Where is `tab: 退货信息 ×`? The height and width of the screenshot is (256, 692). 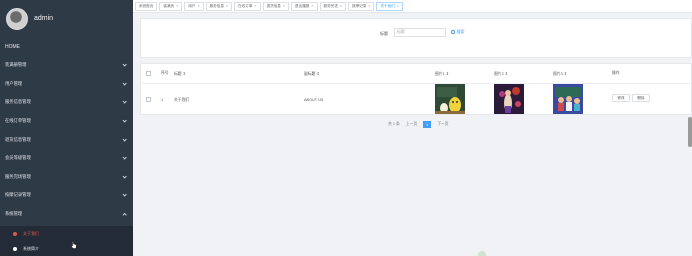
tab: 退货信息 × is located at coordinates (276, 6).